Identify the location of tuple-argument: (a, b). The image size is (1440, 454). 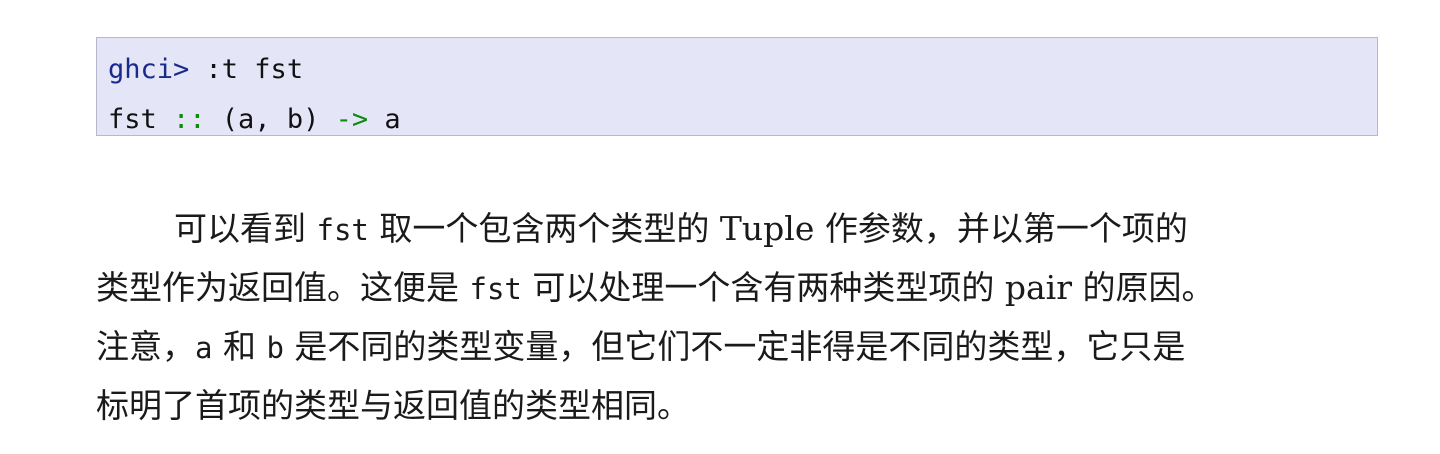
(270, 119).